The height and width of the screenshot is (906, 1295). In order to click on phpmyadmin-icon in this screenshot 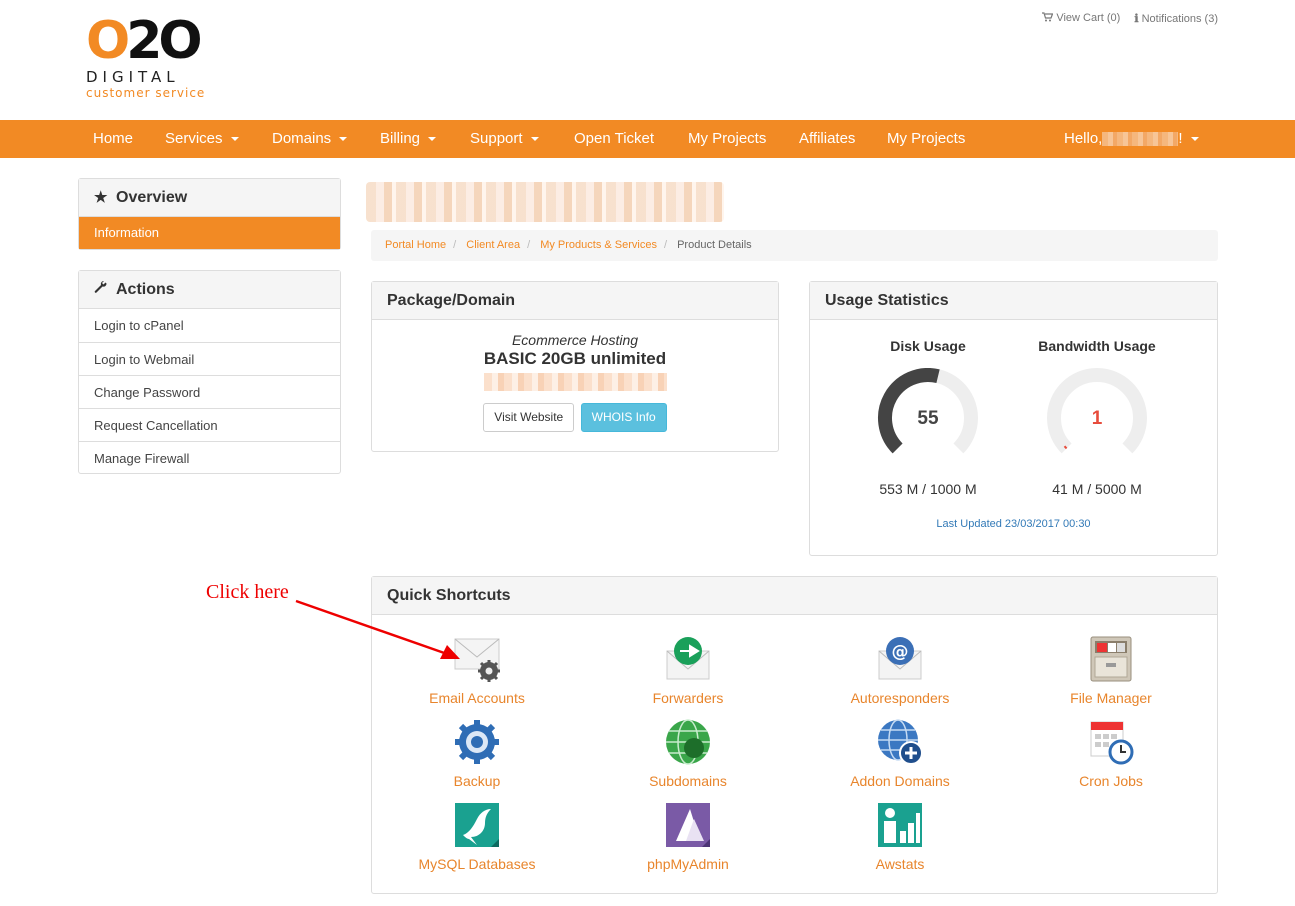, I will do `click(688, 825)`.